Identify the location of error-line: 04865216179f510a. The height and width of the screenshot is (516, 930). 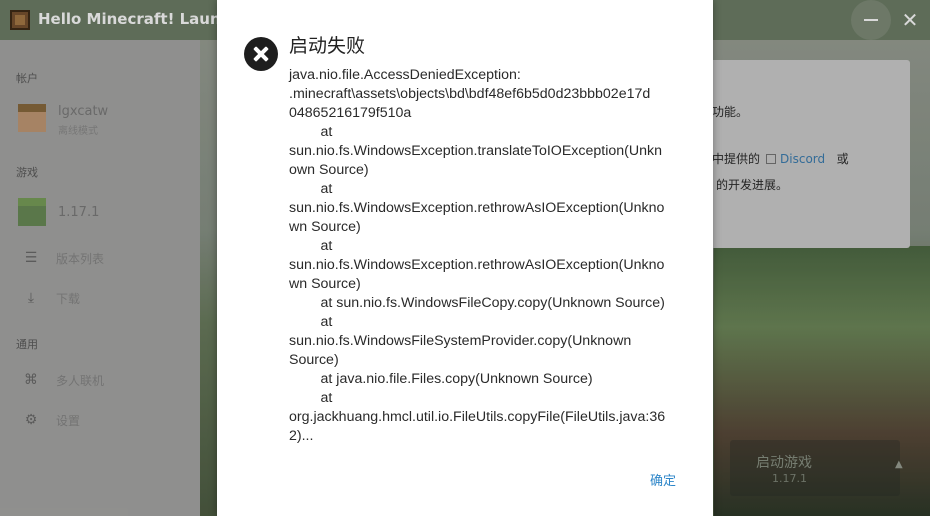
(350, 113).